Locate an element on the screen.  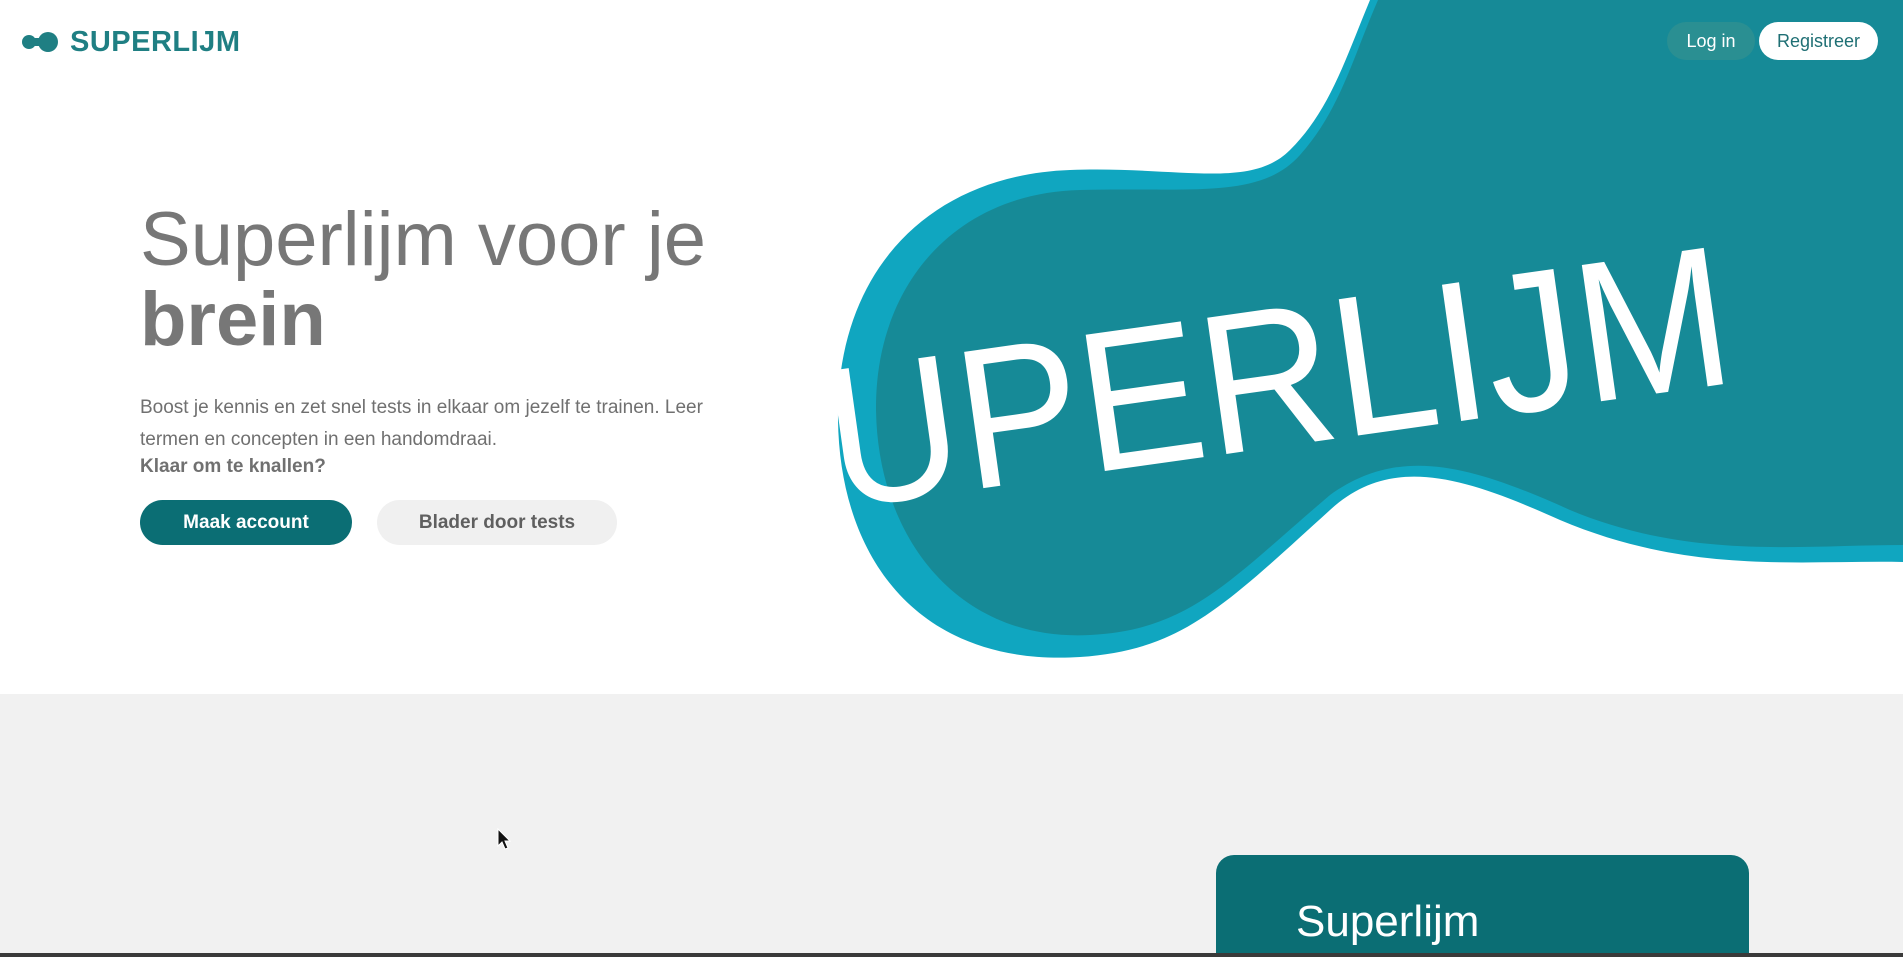
hero-title: Superlijm voor je brein is located at coordinates (423, 280).